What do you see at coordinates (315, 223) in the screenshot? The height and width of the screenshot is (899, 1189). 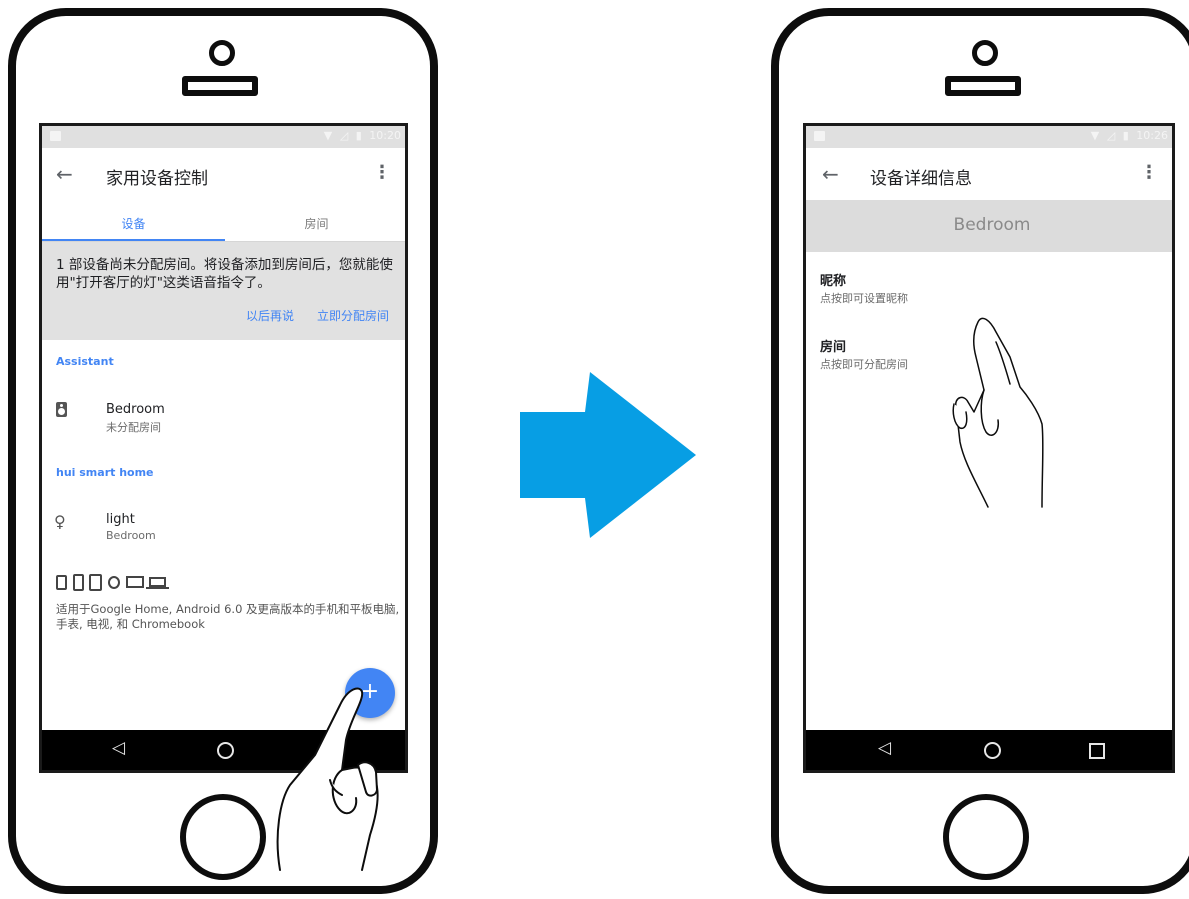 I see `tab-rooms: 房间` at bounding box center [315, 223].